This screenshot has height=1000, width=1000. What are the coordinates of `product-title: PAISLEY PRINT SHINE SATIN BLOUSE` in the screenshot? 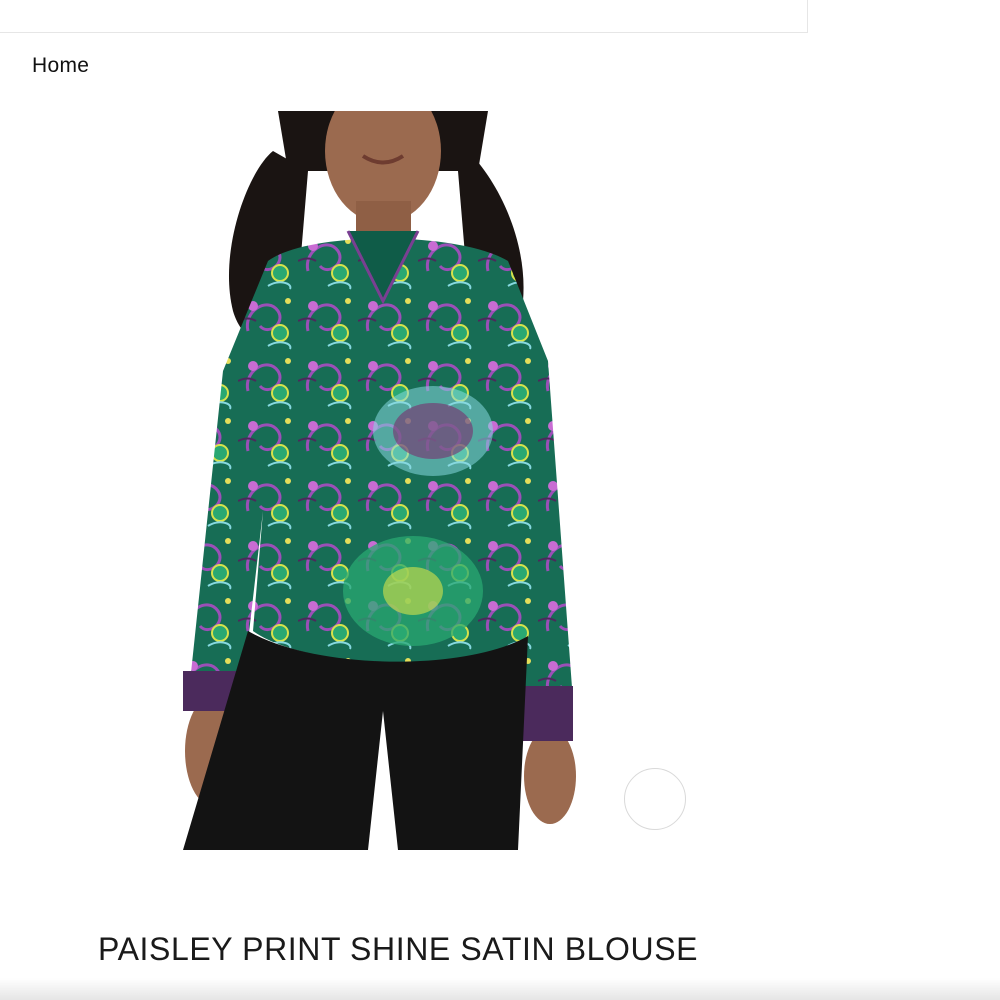 It's located at (398, 949).